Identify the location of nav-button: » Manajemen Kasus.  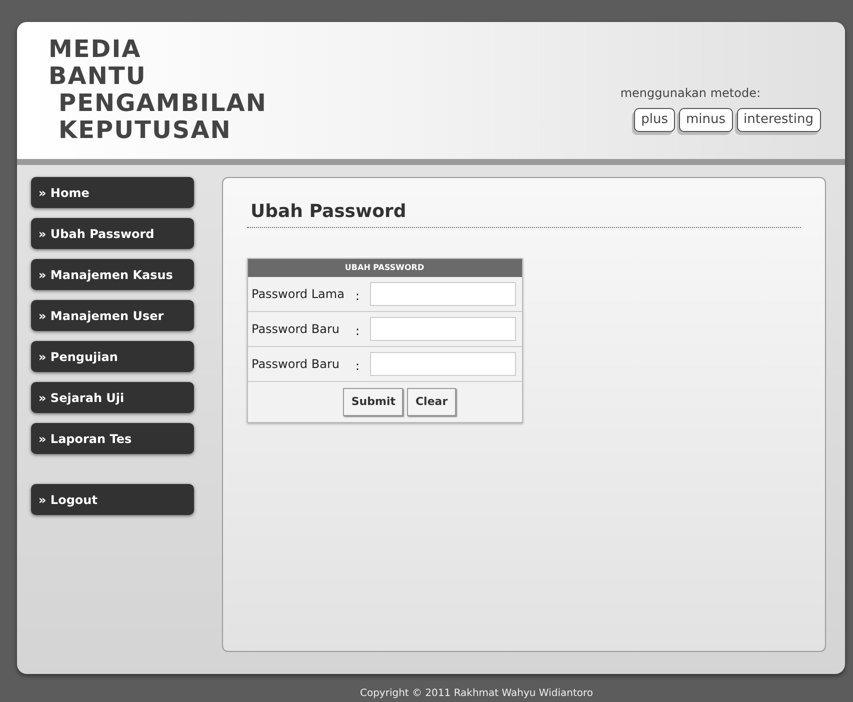
(112, 274).